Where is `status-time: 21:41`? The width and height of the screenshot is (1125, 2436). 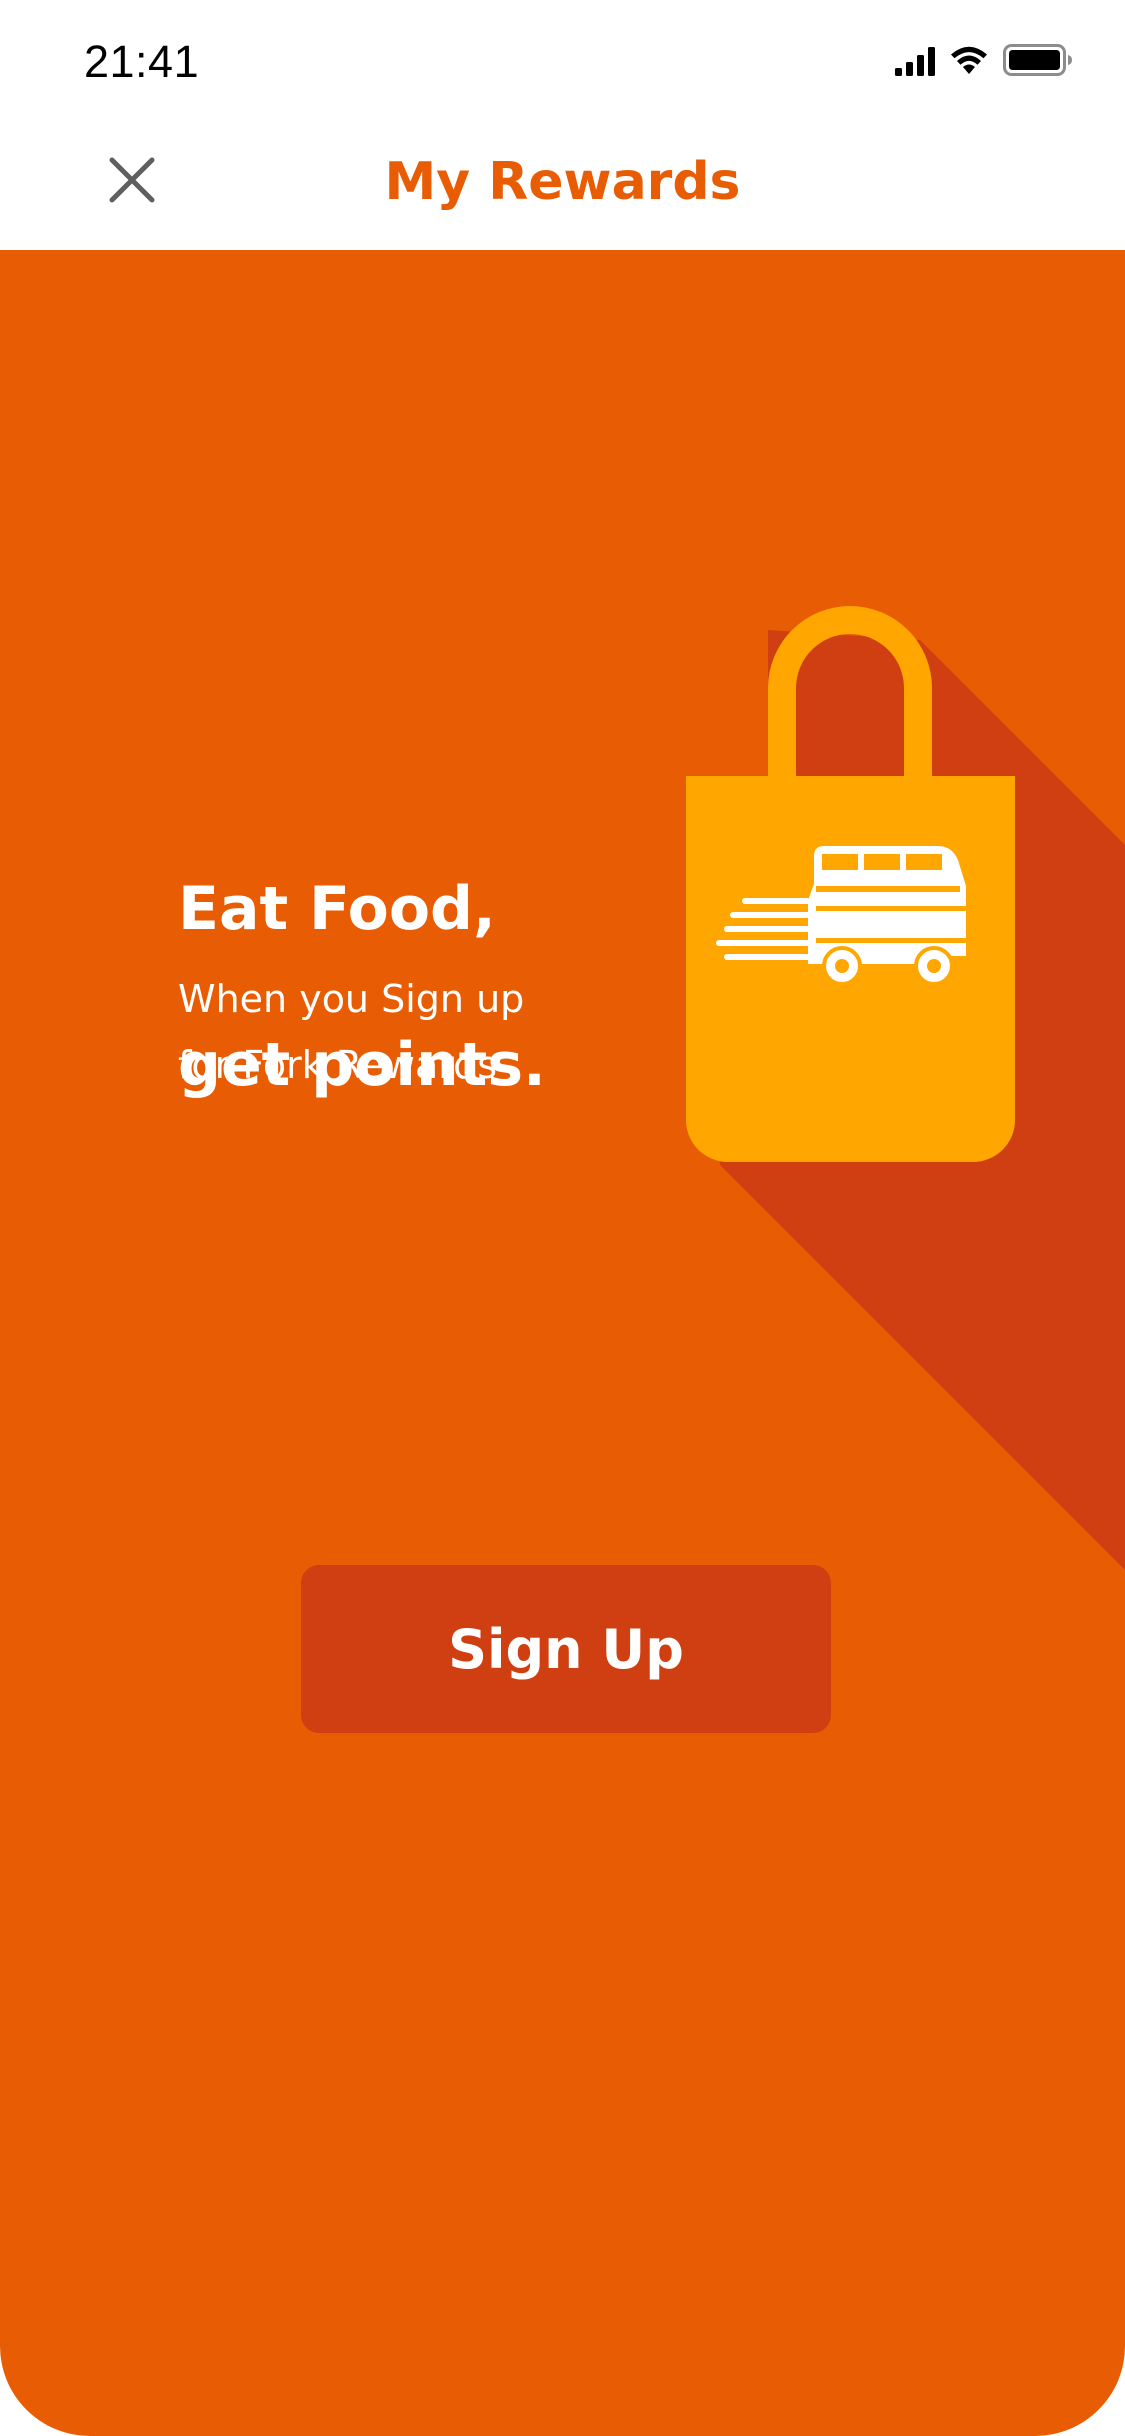 status-time: 21:41 is located at coordinates (142, 61).